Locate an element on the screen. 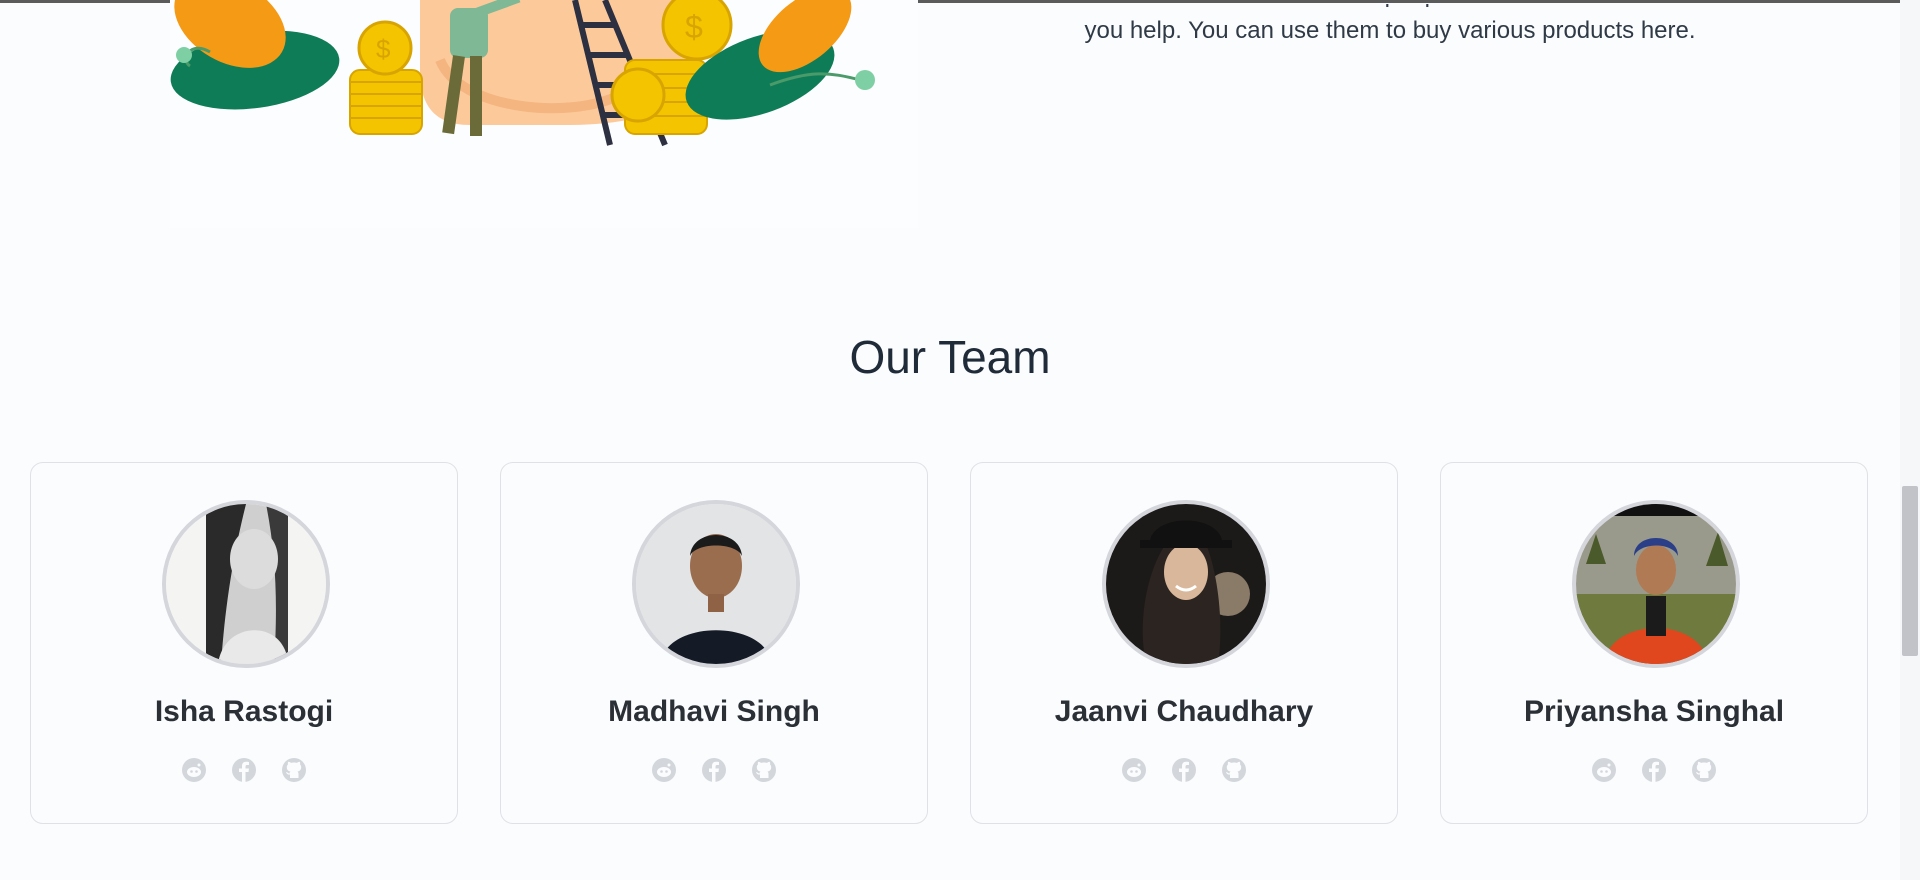 Image resolution: width=1920 pixels, height=880 pixels. member-name: Priyansha Singhal is located at coordinates (1654, 711).